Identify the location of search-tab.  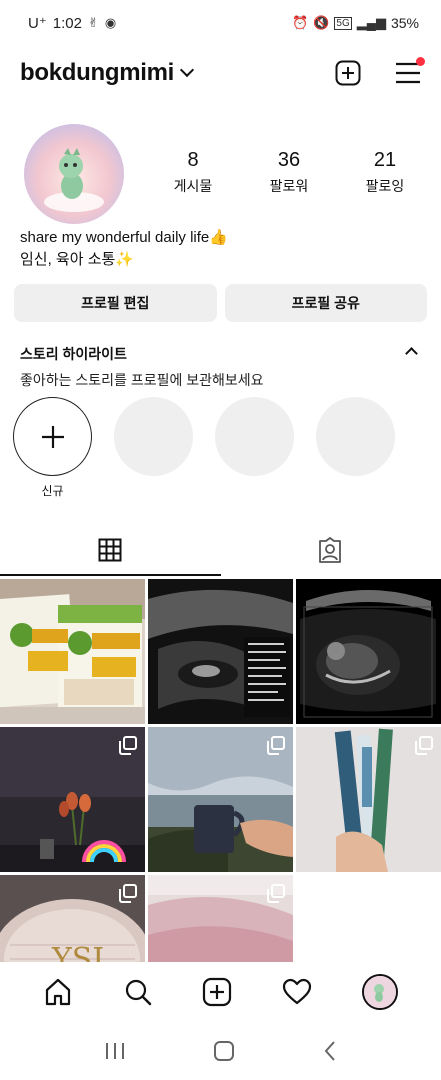
(138, 992).